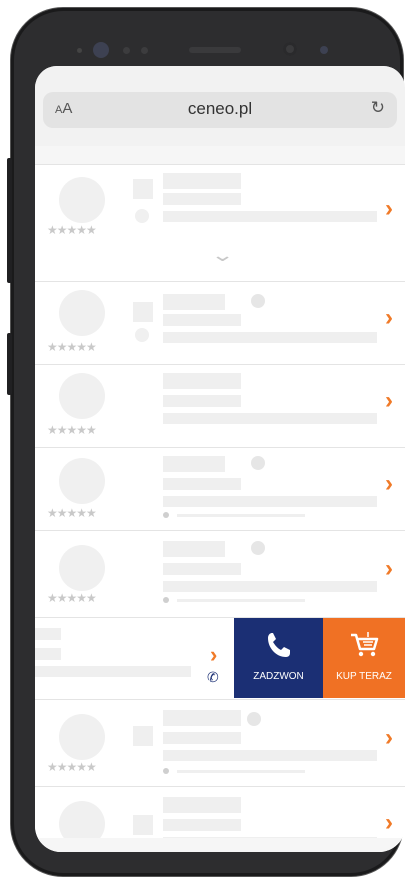 This screenshot has width=407, height=883. What do you see at coordinates (220, 658) in the screenshot?
I see `list-item-swiped: › ✆ ZADZWON KUP TERAZ` at bounding box center [220, 658].